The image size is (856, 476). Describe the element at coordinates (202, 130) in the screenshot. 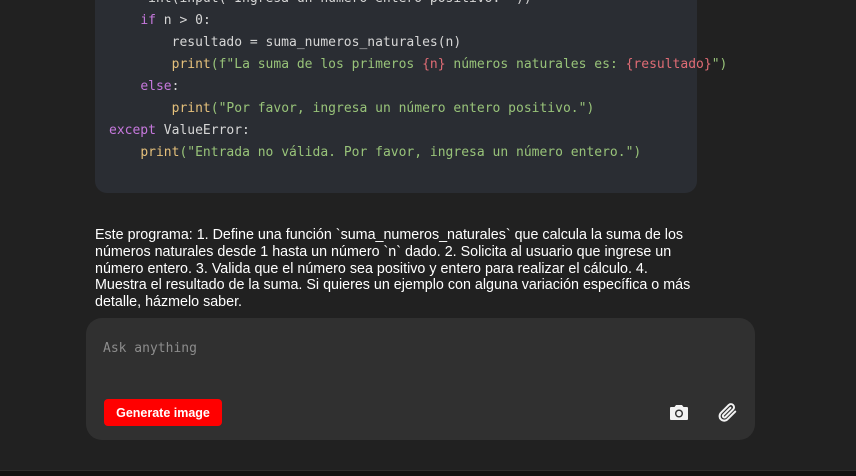

I see `code-token: ValueError:` at that location.